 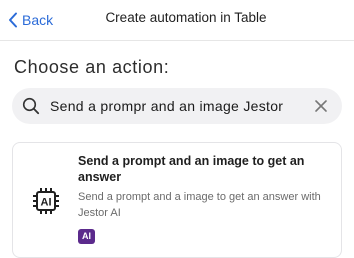 I want to click on header-divider, so click(x=177, y=40).